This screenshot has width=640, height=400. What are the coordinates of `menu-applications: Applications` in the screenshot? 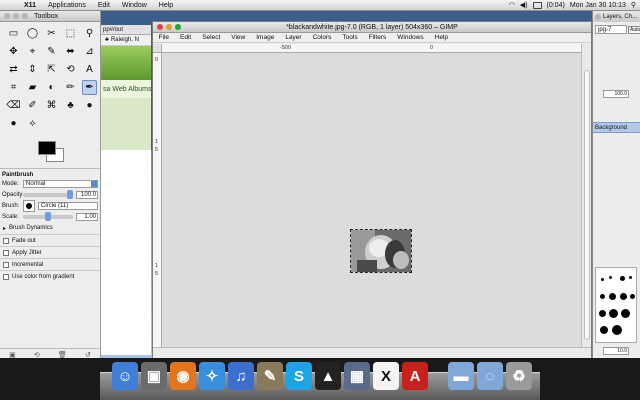 It's located at (67, 5).